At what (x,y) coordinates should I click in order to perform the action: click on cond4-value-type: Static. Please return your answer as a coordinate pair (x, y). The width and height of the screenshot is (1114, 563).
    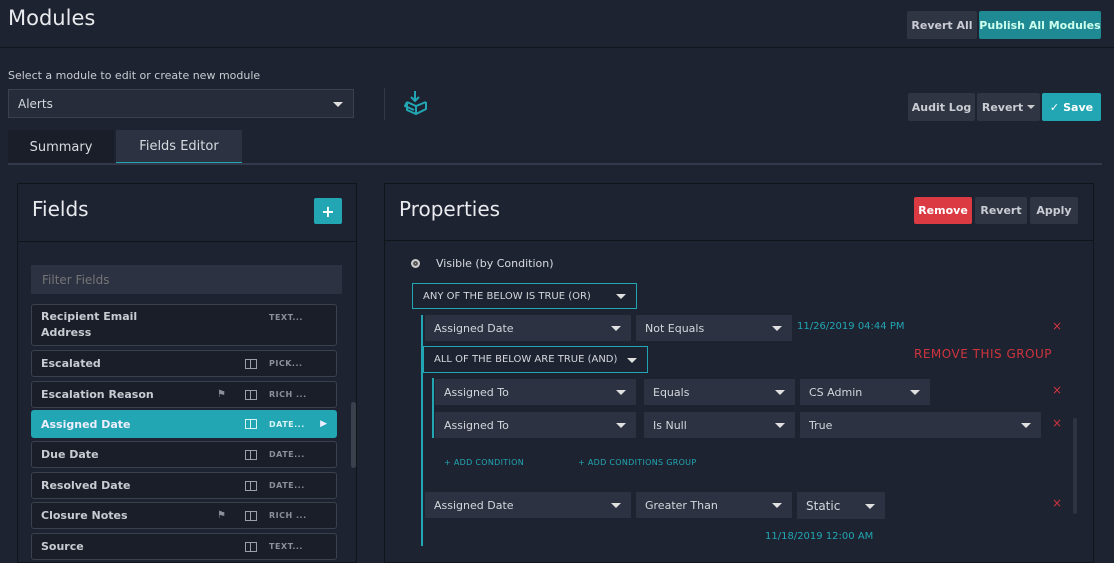
    Looking at the image, I should click on (841, 505).